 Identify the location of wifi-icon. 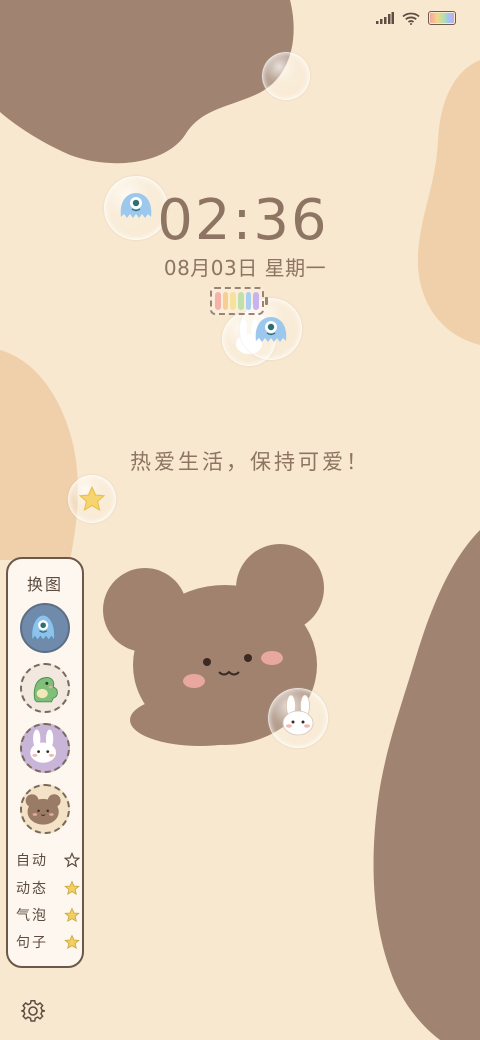
(411, 18).